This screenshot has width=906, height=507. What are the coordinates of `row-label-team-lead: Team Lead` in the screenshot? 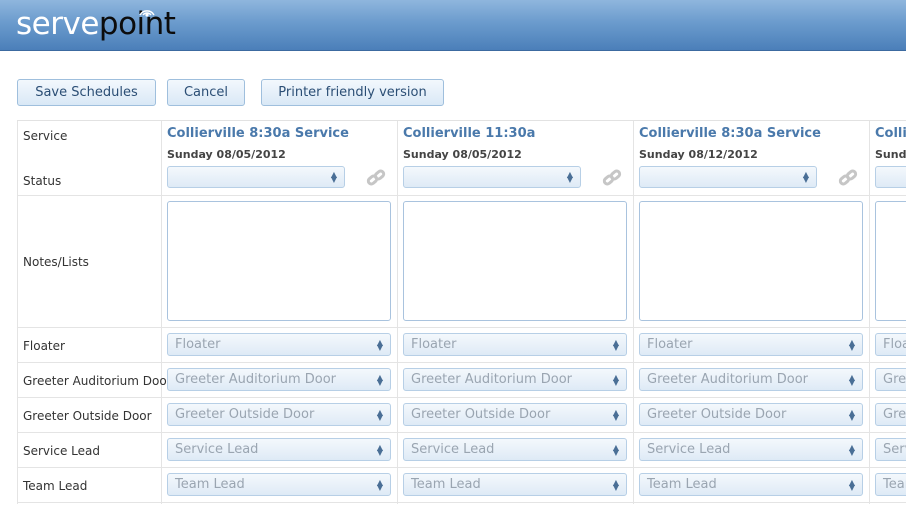 It's located at (55, 486).